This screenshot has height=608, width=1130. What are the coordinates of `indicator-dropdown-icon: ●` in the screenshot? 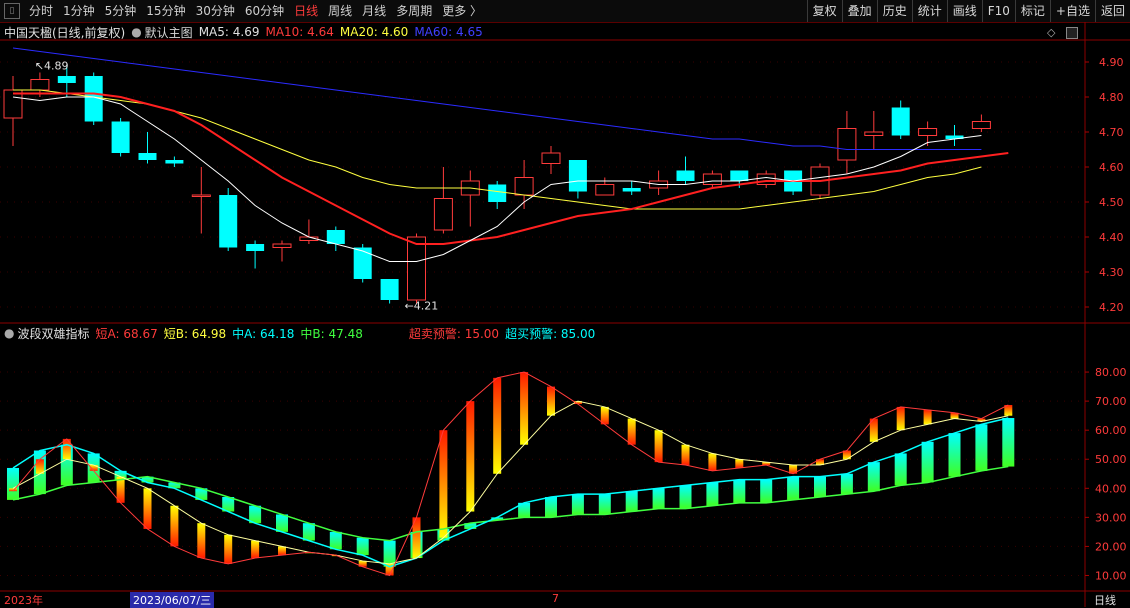 It's located at (9, 333).